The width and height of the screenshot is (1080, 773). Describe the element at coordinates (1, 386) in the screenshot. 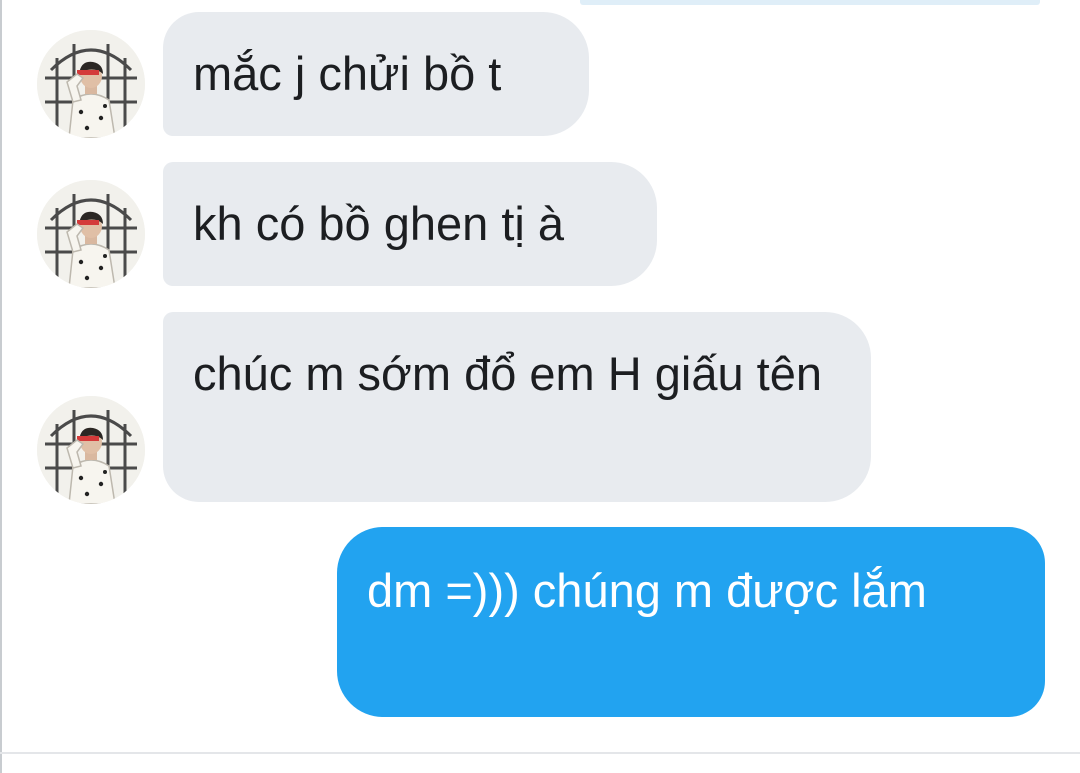

I see `window-left-border` at that location.